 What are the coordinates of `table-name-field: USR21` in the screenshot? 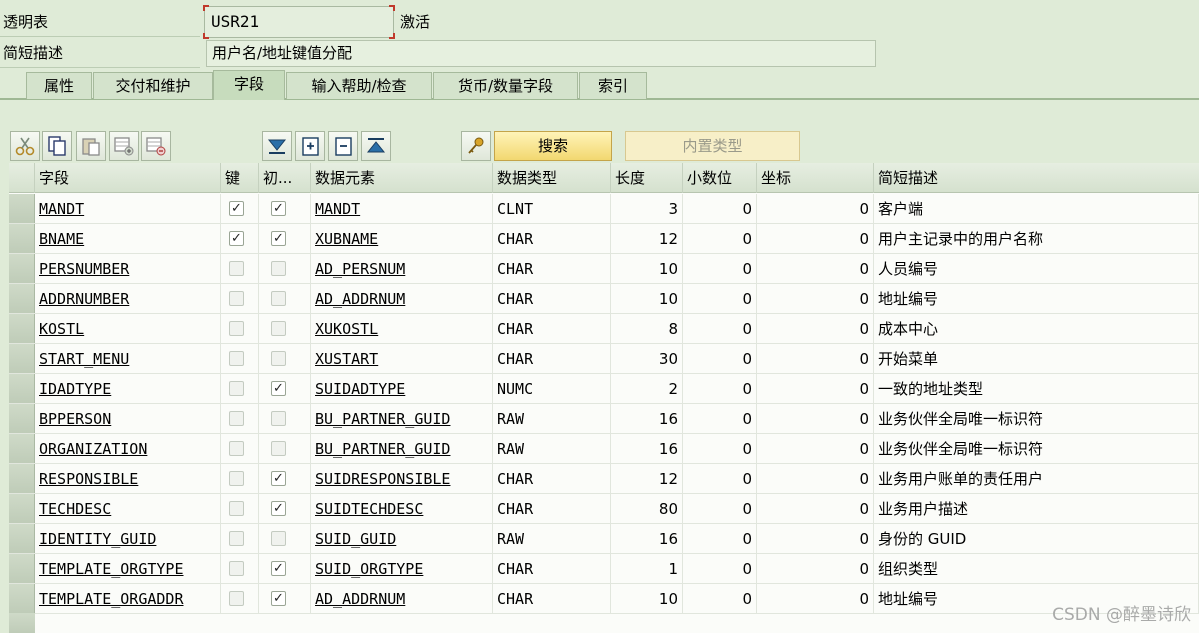 It's located at (299, 22).